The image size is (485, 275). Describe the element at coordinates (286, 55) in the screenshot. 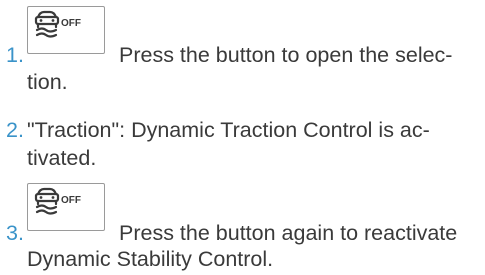

I see `step-1-text-line1: Press the button to open the selec-` at that location.